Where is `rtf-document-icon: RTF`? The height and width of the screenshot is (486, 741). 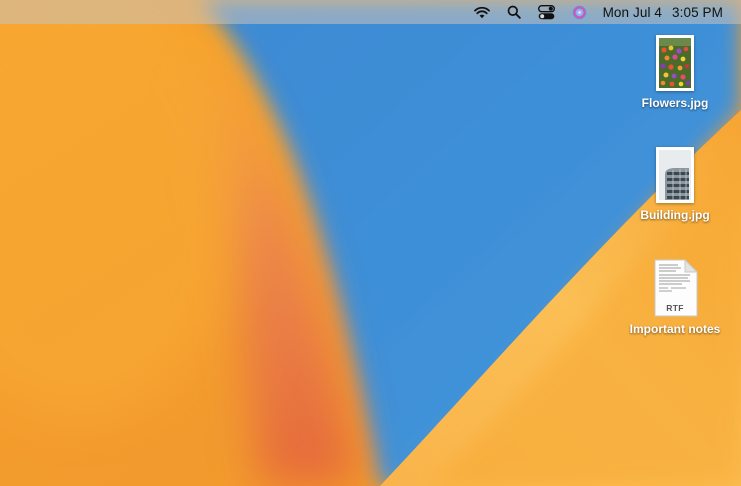 rtf-document-icon: RTF is located at coordinates (675, 287).